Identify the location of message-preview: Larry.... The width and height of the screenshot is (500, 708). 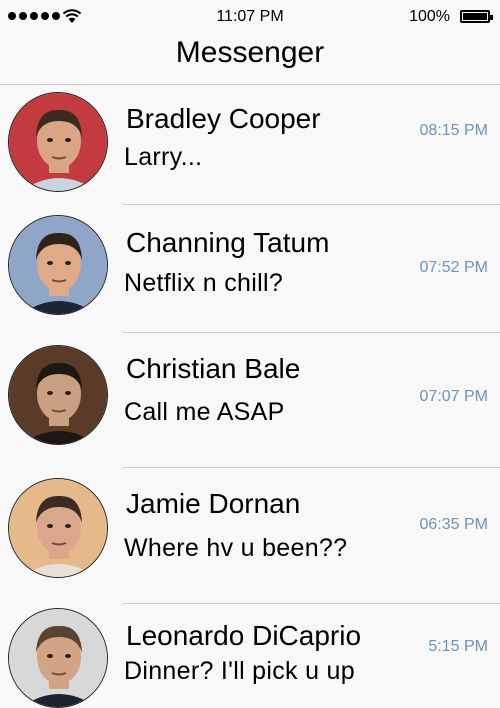
(163, 157).